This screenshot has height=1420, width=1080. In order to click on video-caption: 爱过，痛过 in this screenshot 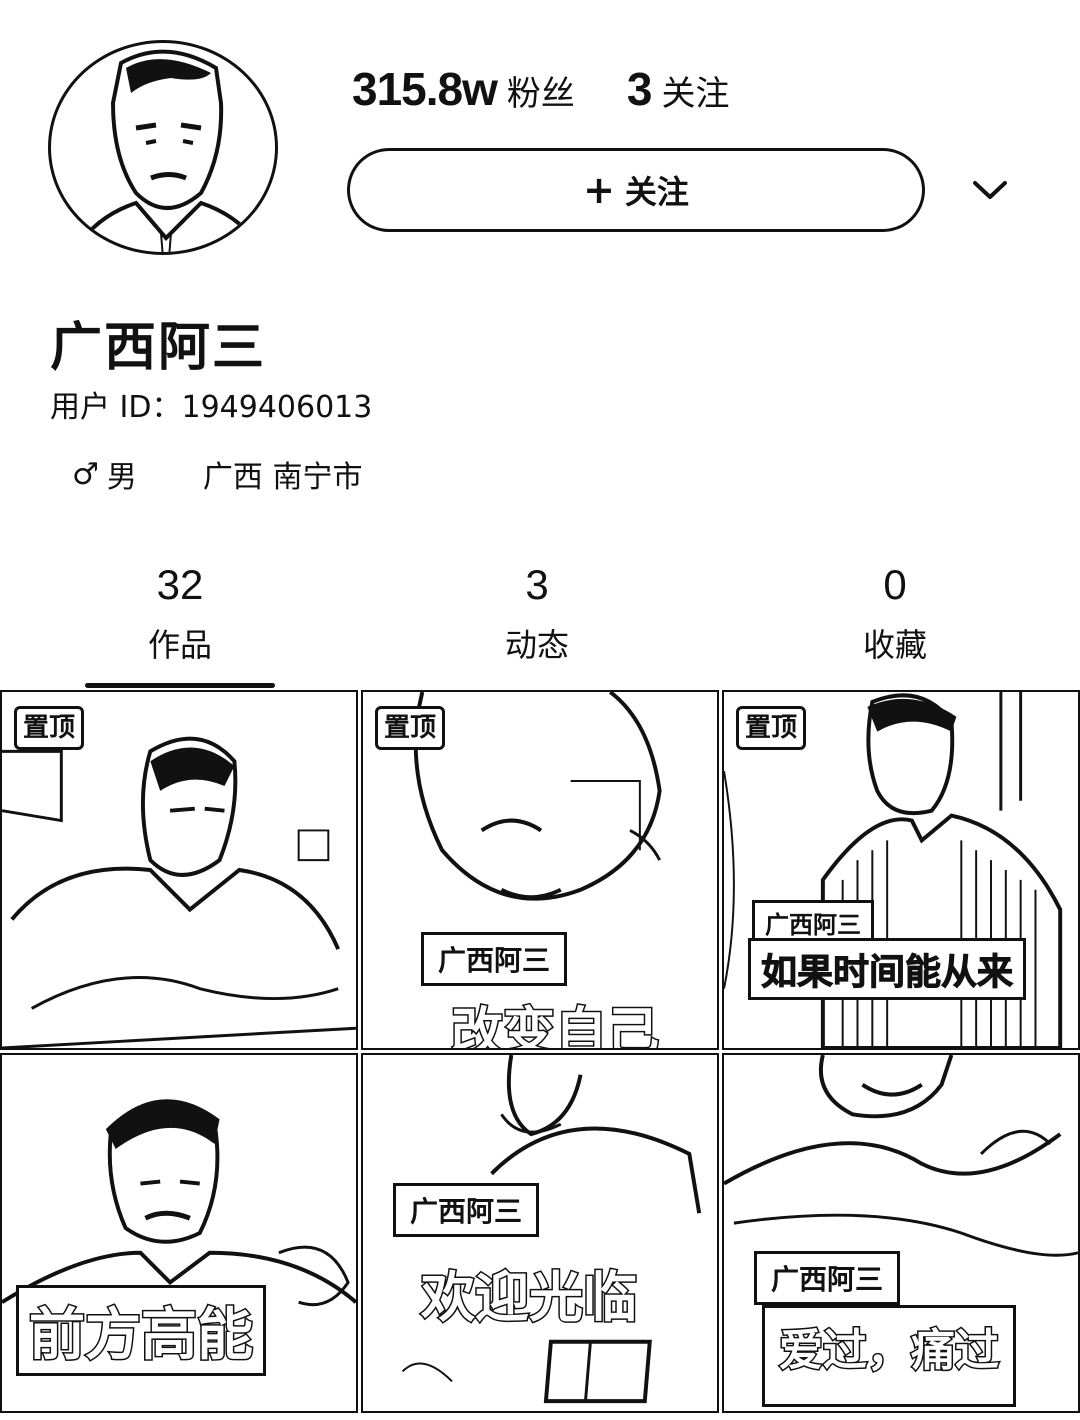, I will do `click(889, 1356)`.